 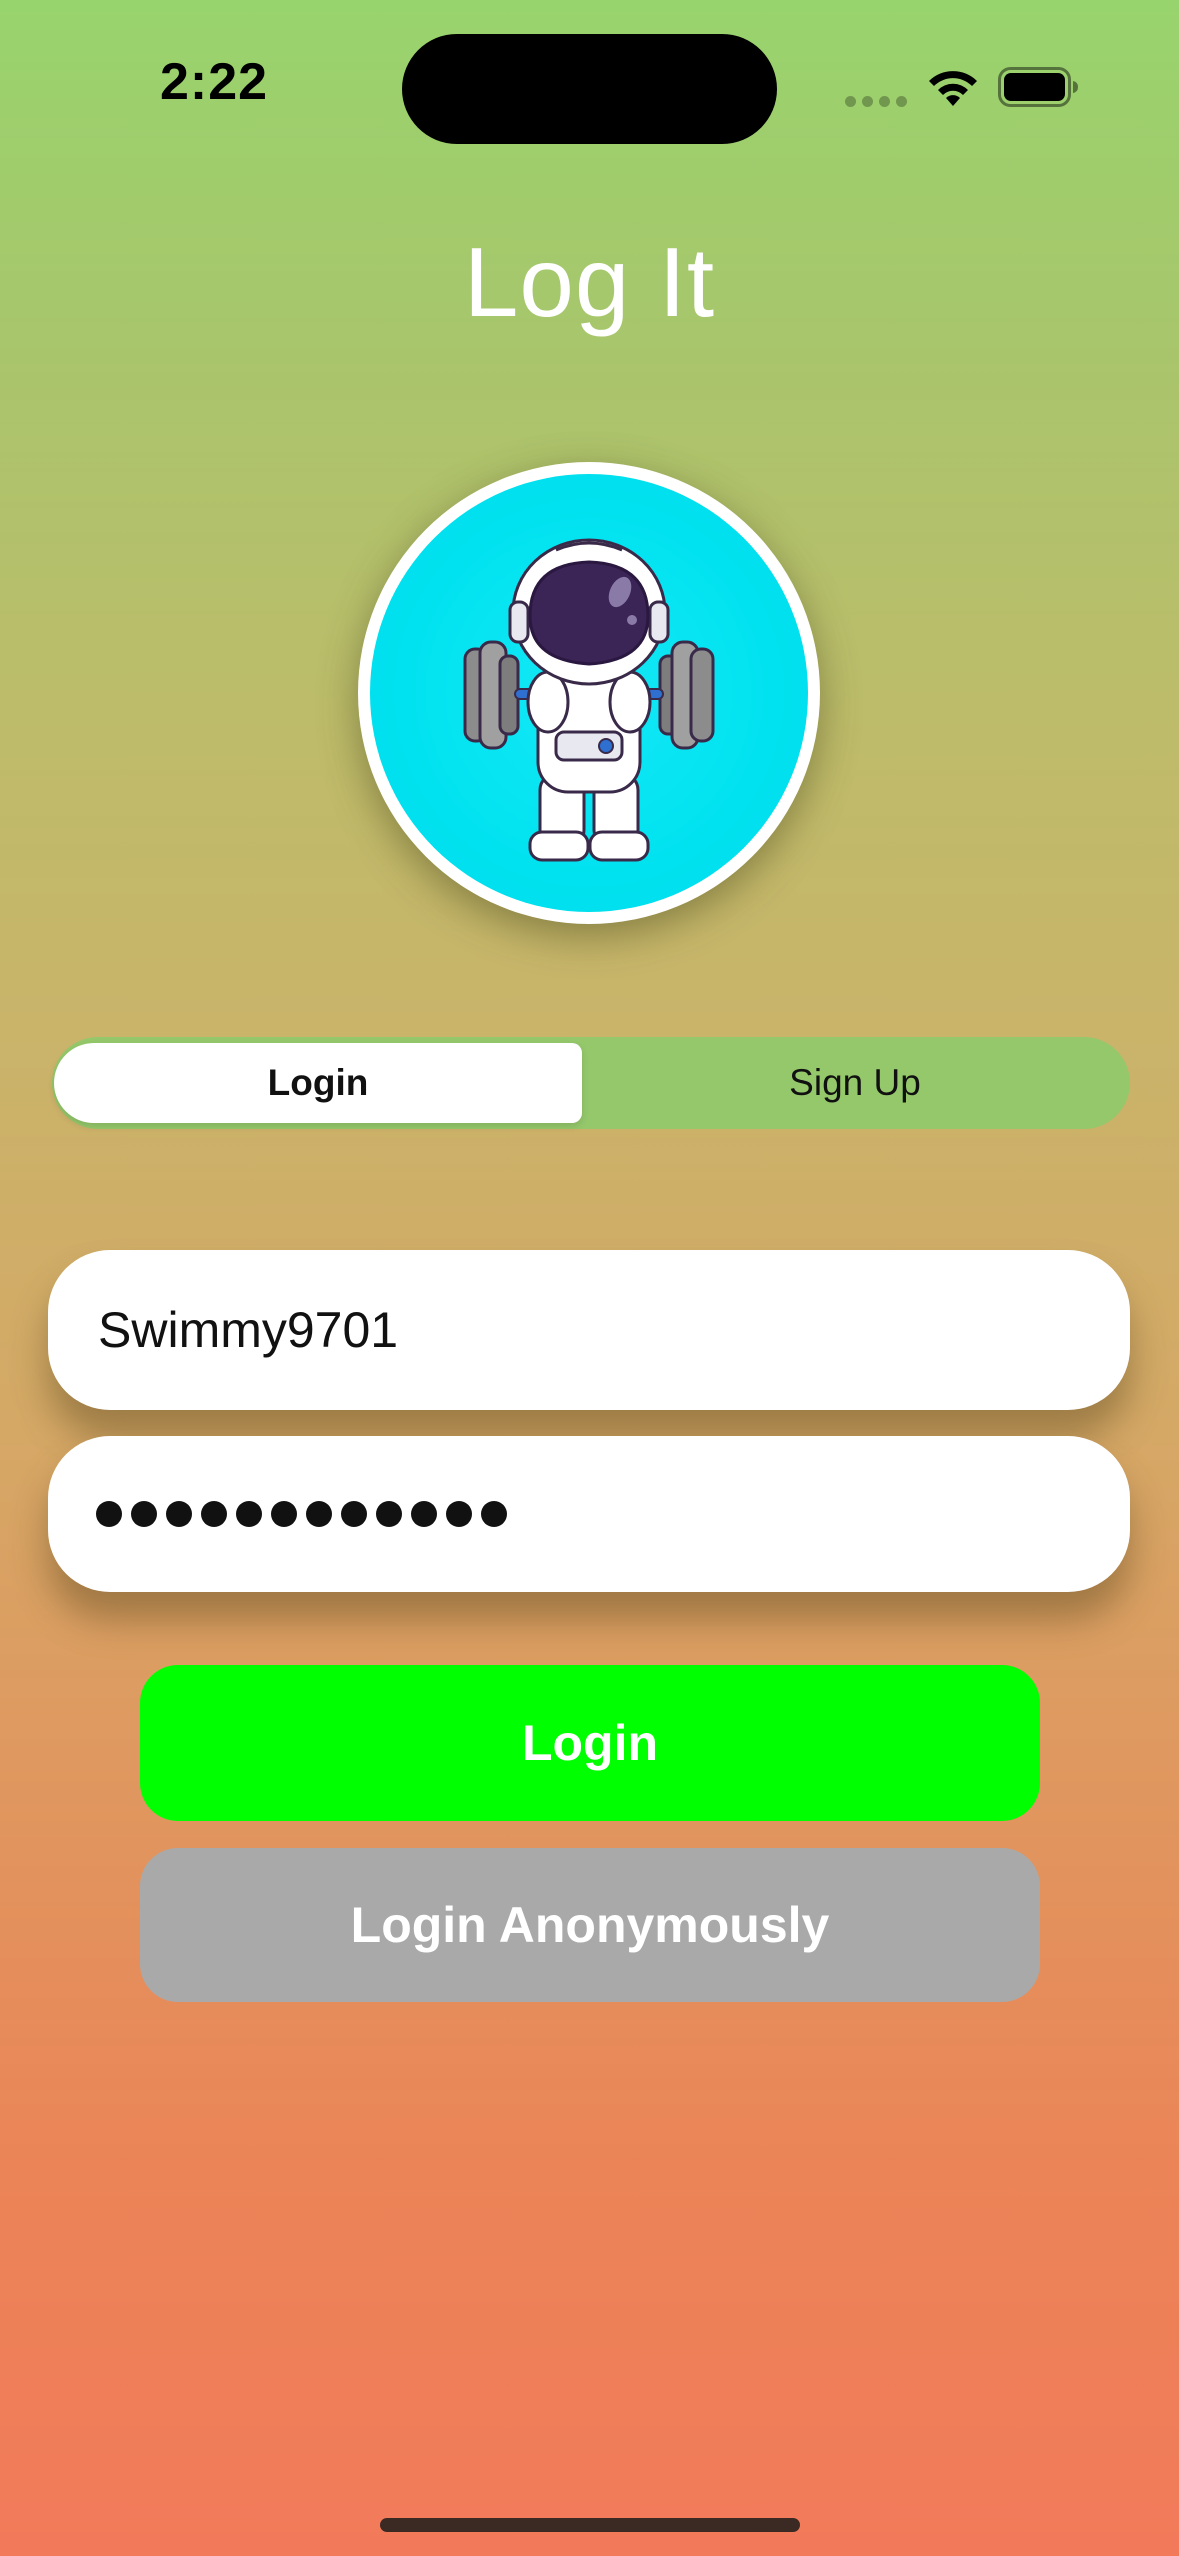 What do you see at coordinates (613, 1330) in the screenshot?
I see `username-input` at bounding box center [613, 1330].